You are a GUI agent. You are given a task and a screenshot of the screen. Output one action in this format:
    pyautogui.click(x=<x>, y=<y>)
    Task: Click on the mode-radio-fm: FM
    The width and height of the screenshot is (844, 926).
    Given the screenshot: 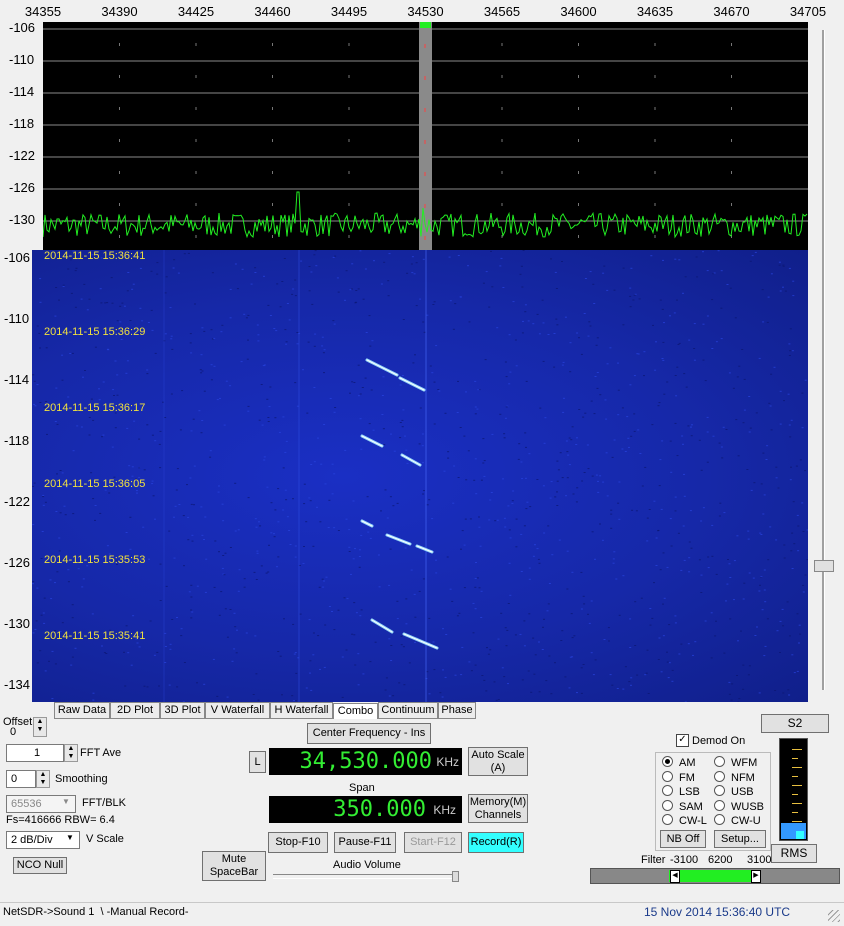 What is the action you would take?
    pyautogui.click(x=678, y=777)
    